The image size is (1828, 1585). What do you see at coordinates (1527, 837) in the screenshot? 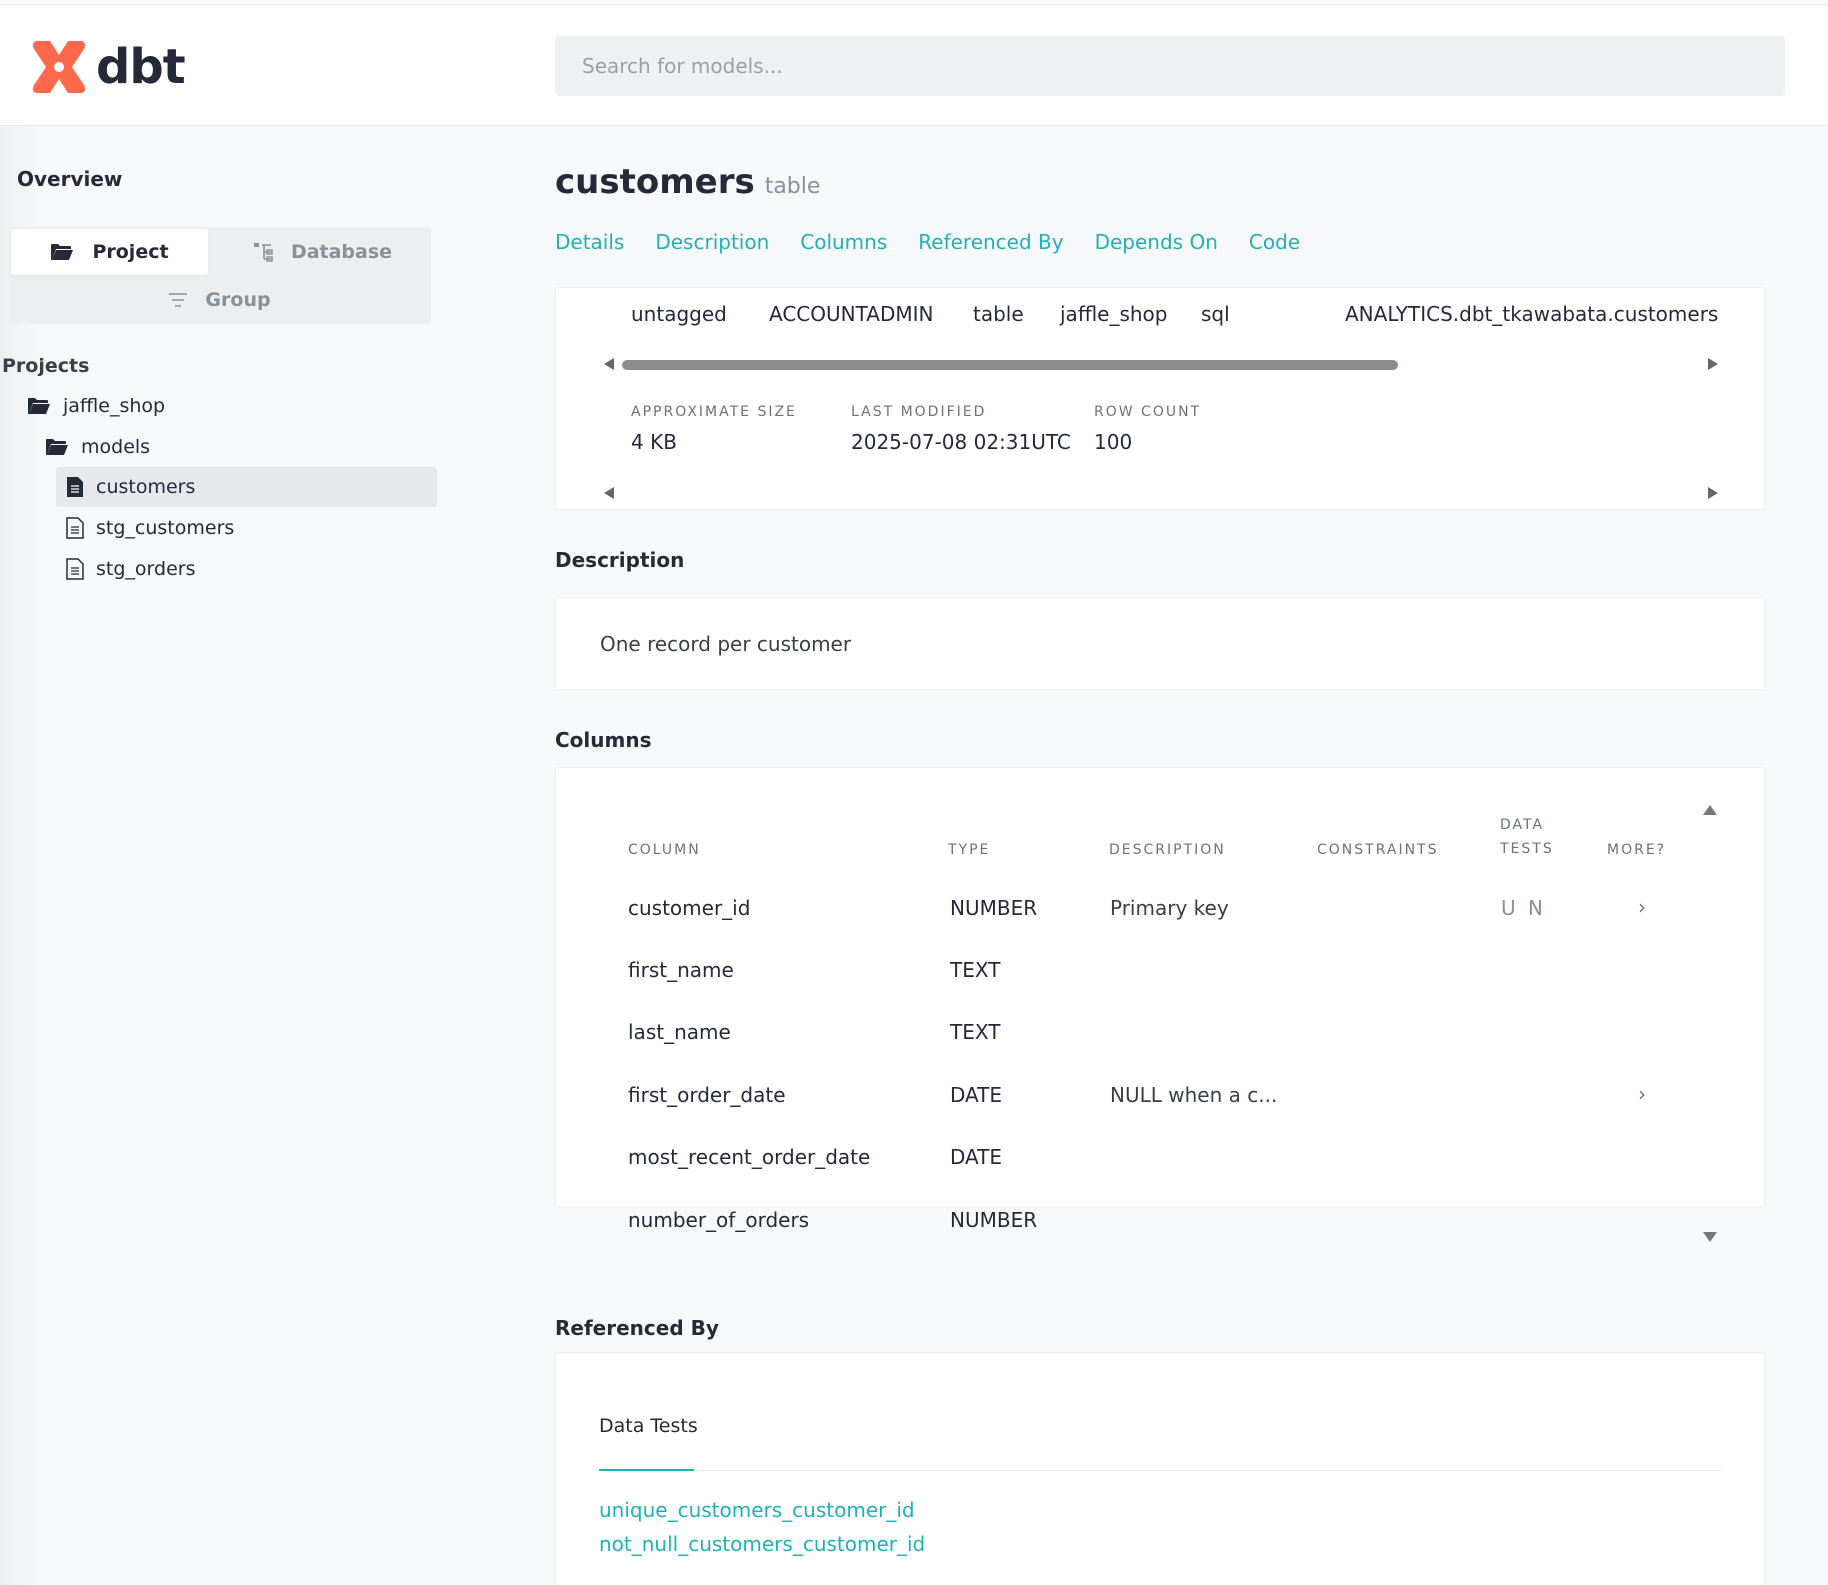
I see `column-header-data-tests: DATA TESTS` at bounding box center [1527, 837].